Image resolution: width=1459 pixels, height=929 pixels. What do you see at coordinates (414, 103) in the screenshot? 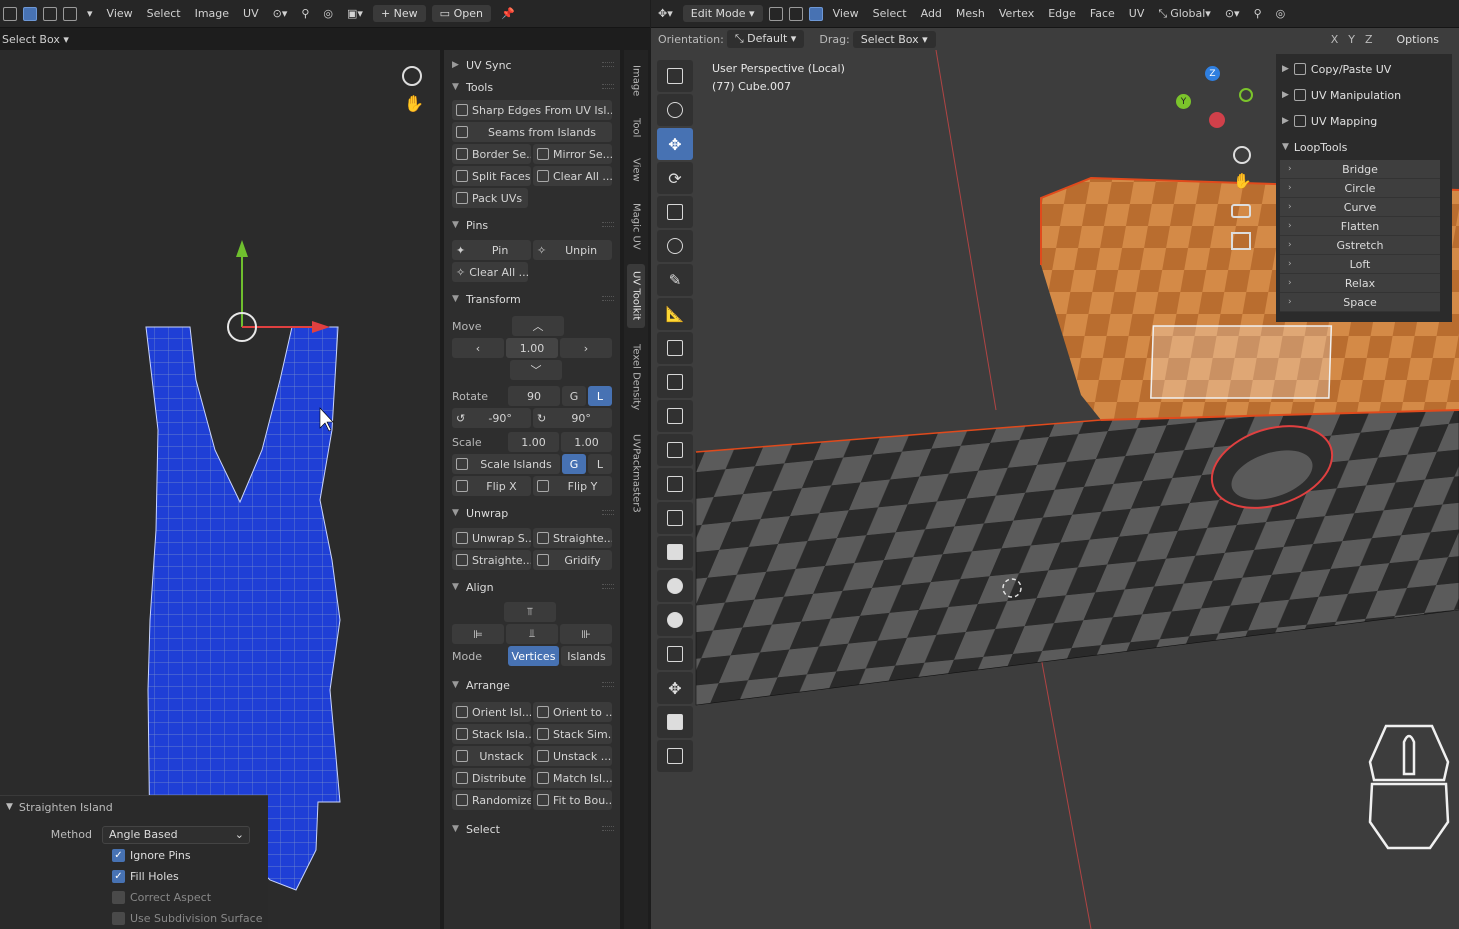
I see `pan-hand-icon: ✋` at bounding box center [414, 103].